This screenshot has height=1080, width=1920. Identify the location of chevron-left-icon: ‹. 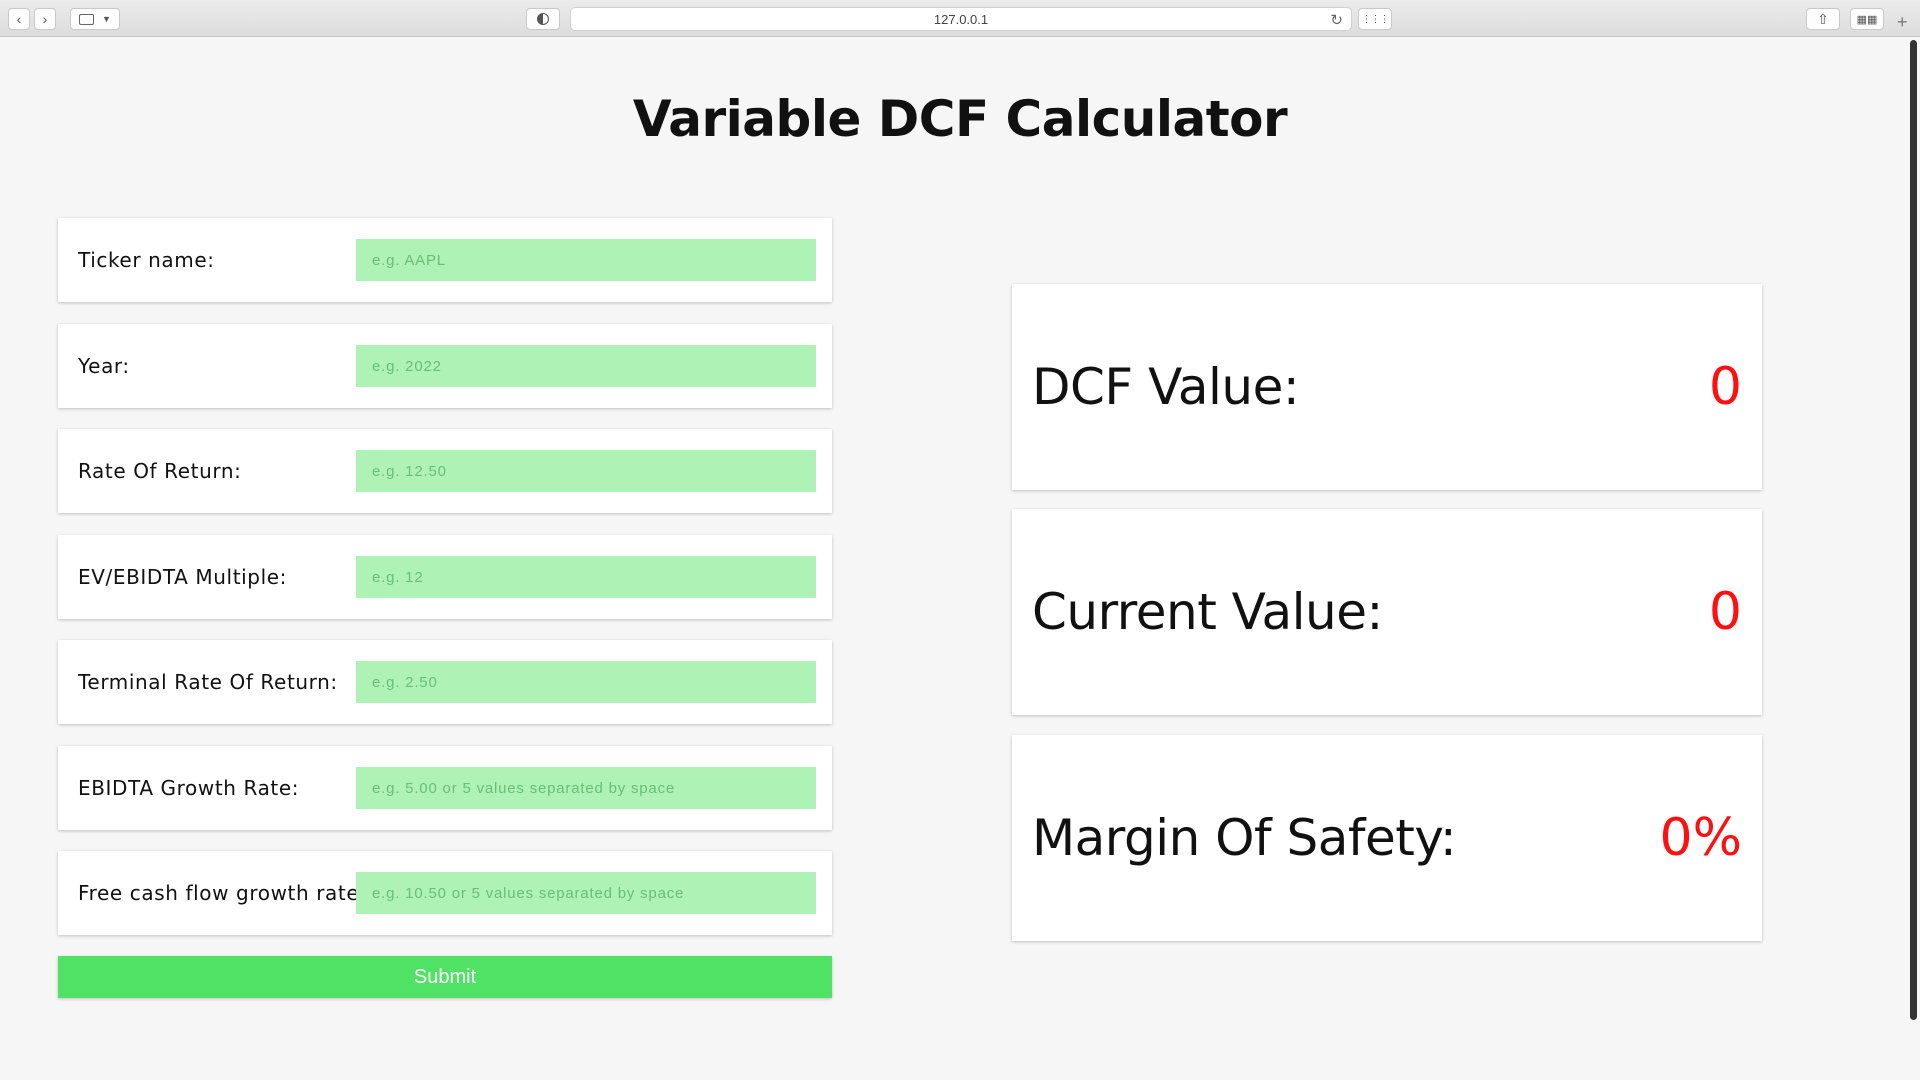
(19, 19).